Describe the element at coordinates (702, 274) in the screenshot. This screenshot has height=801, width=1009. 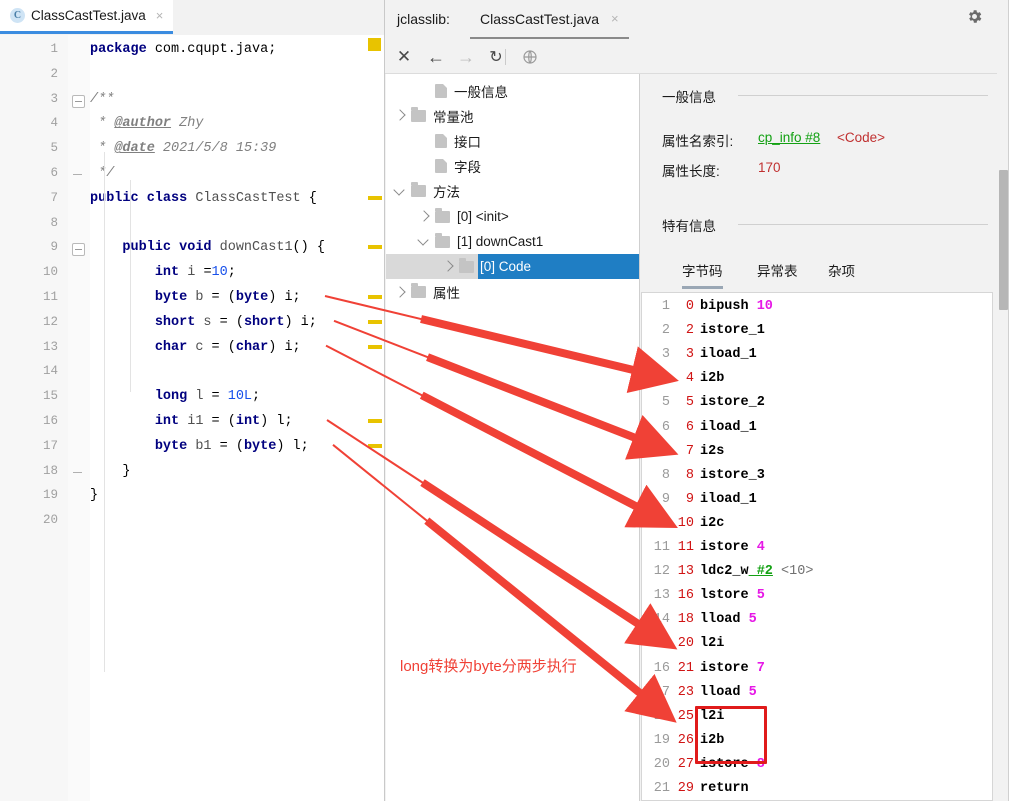
I see `tab-bytecode: 字节码` at that location.